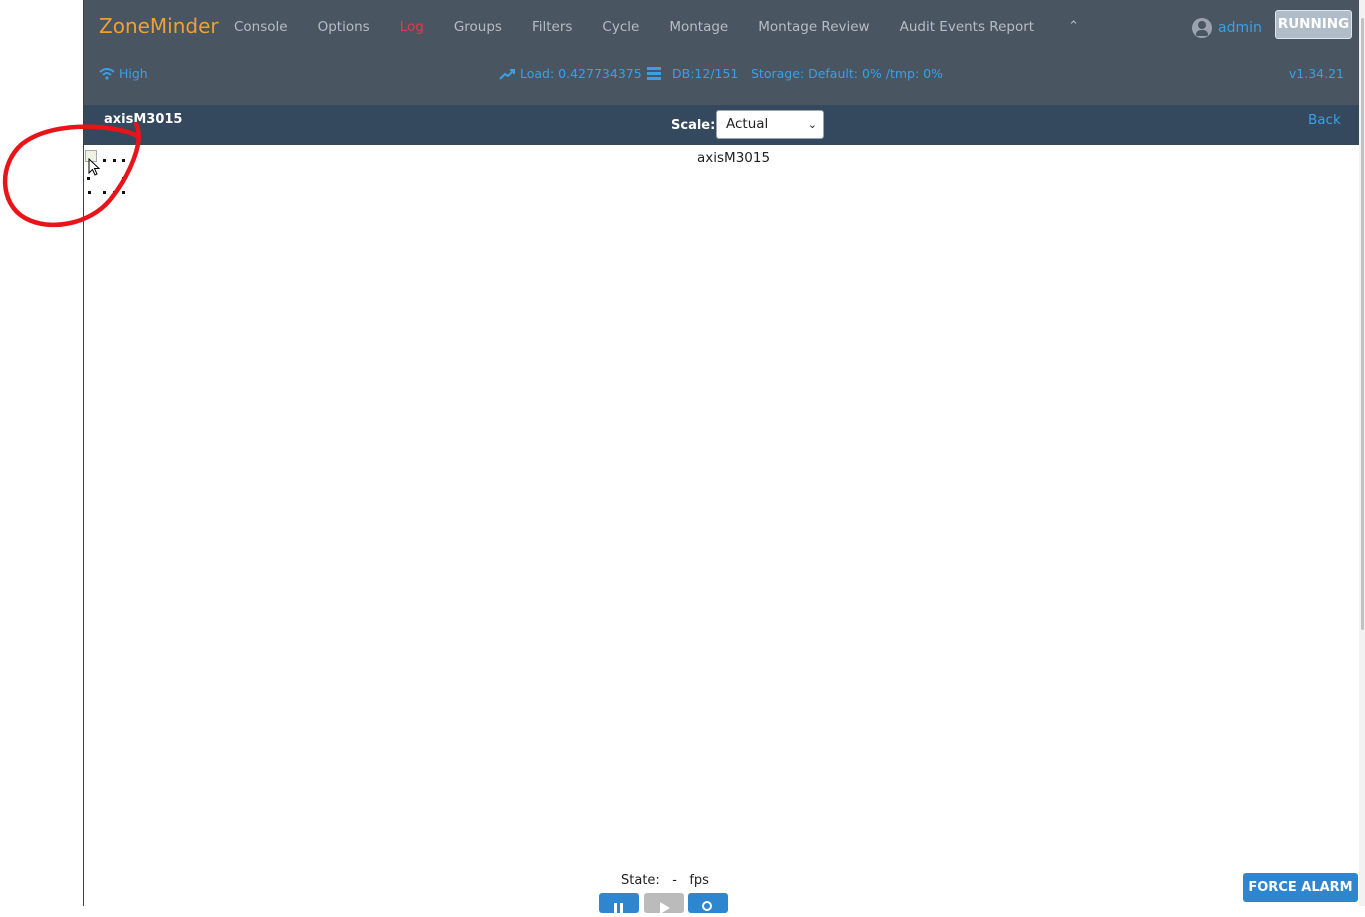 The width and height of the screenshot is (1365, 917). Describe the element at coordinates (747, 124) in the screenshot. I see `scale-value: Actual` at that location.